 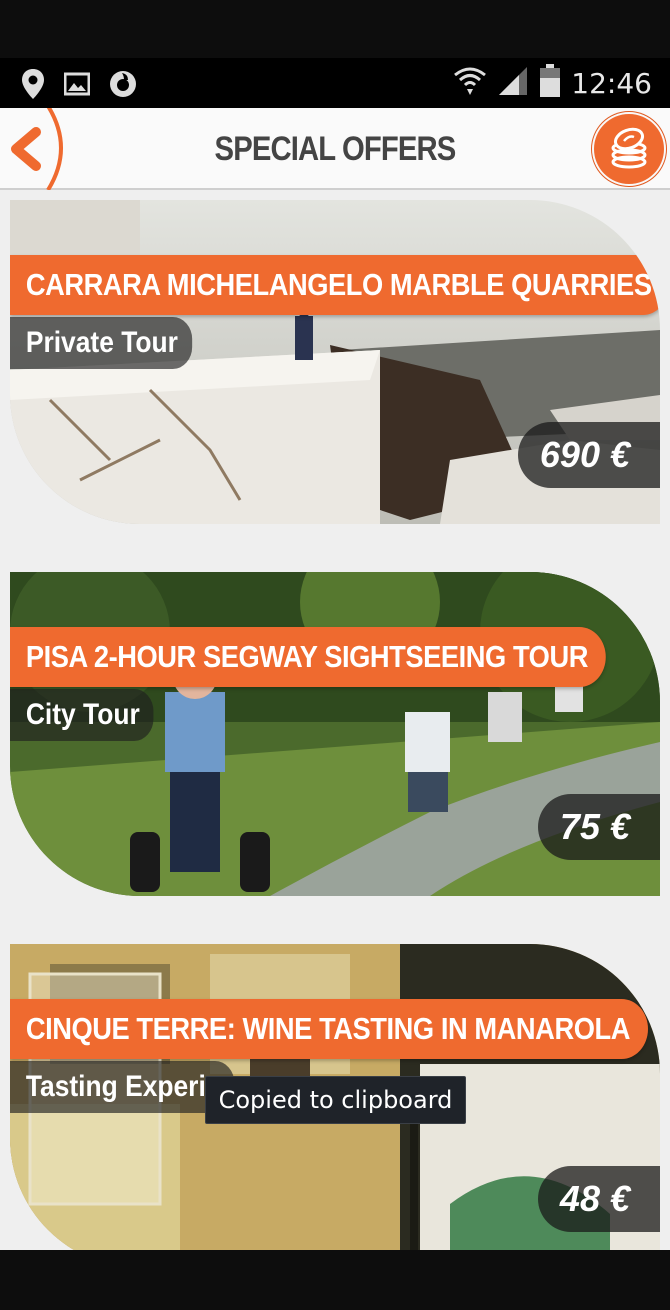 I want to click on top-black-bar, so click(x=335, y=29).